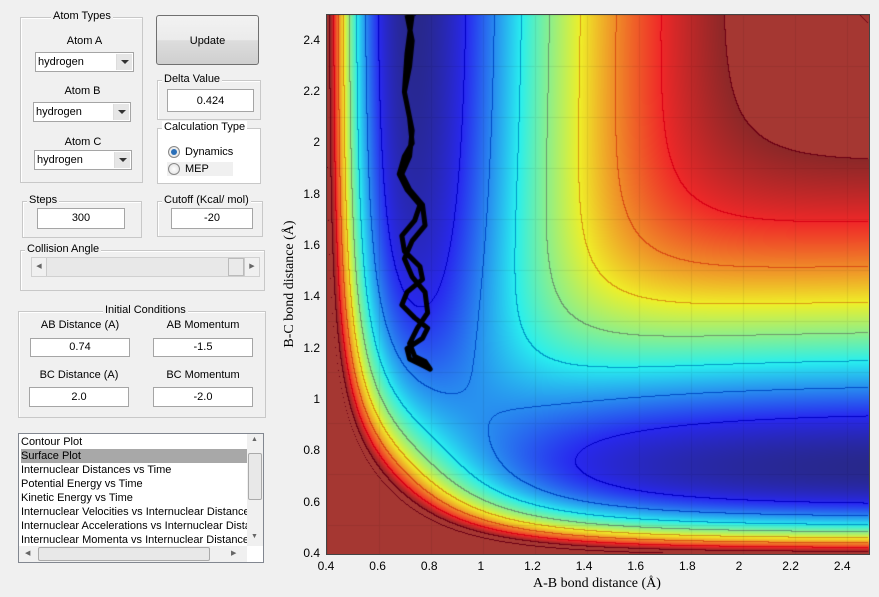 This screenshot has width=879, height=597. What do you see at coordinates (481, 566) in the screenshot?
I see `x-tick-label: 1` at bounding box center [481, 566].